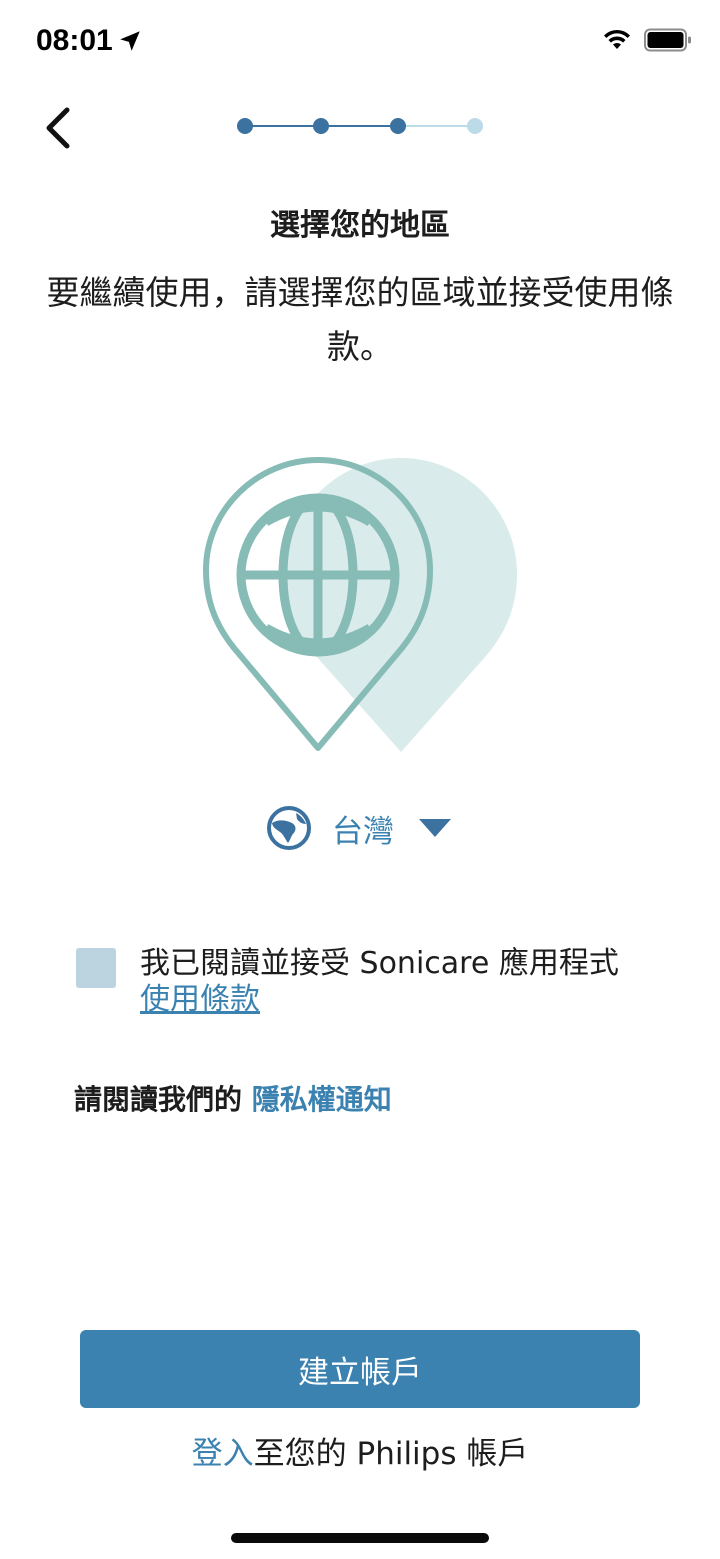  What do you see at coordinates (391, 1454) in the screenshot?
I see `signin-suffix: 至您的 Philips 帳戶` at bounding box center [391, 1454].